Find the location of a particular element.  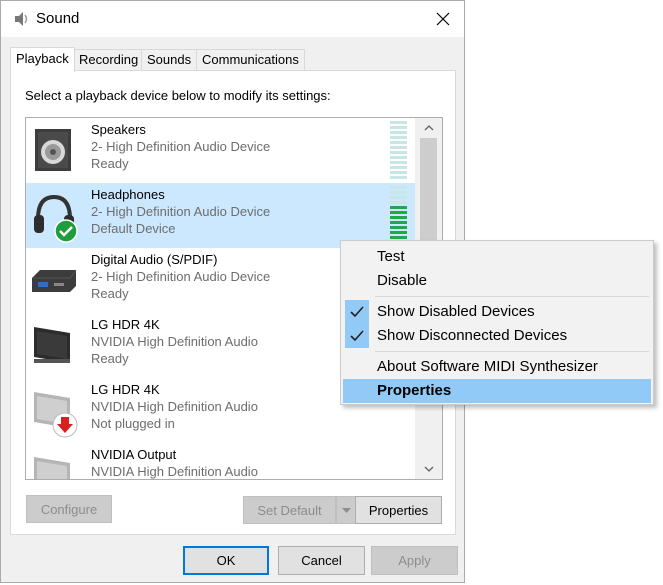

monitor-disabled-icon is located at coordinates (52, 468).